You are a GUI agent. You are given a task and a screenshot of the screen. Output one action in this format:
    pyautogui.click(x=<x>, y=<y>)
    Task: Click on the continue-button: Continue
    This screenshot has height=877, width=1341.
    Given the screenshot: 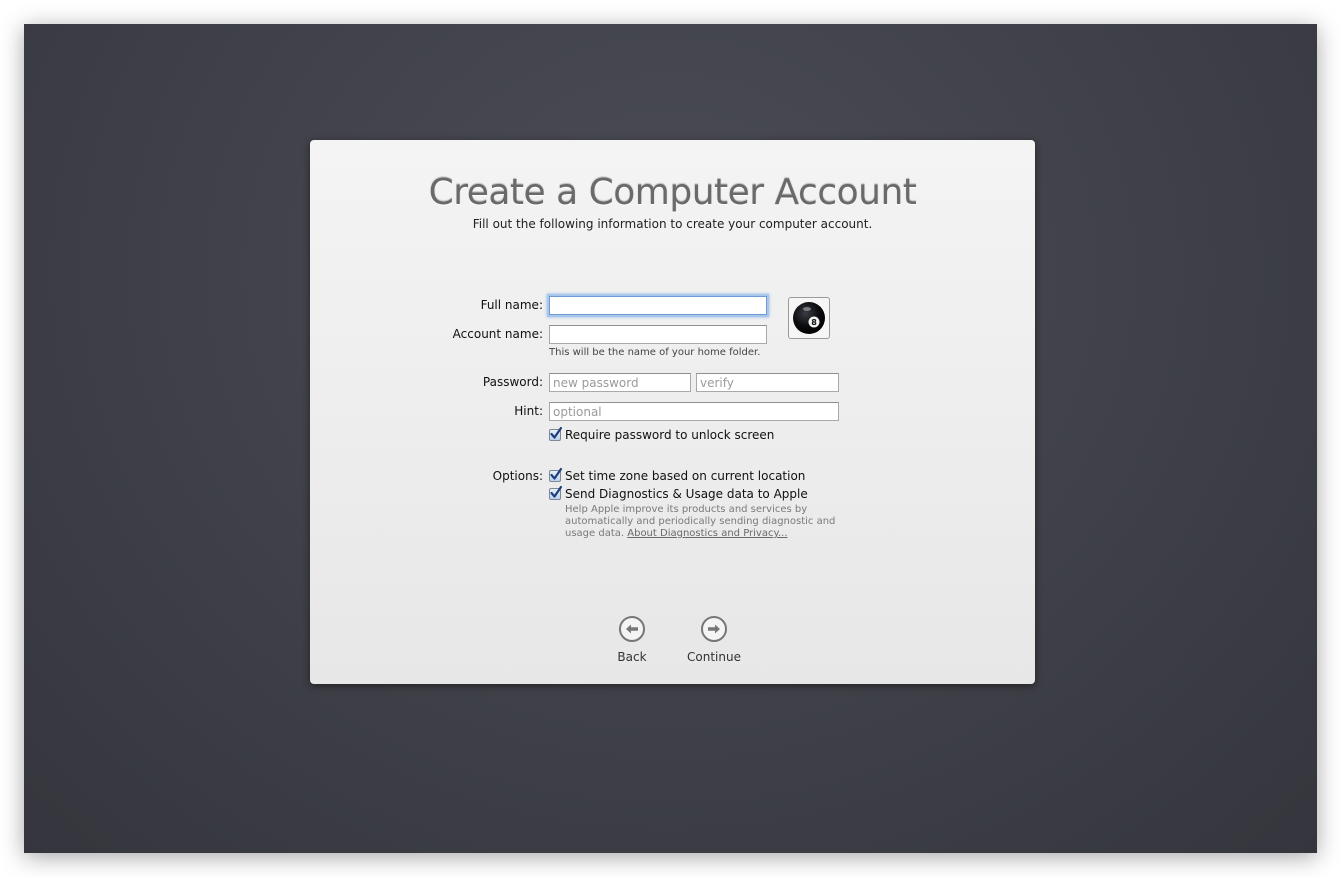 What is the action you would take?
    pyautogui.click(x=714, y=639)
    